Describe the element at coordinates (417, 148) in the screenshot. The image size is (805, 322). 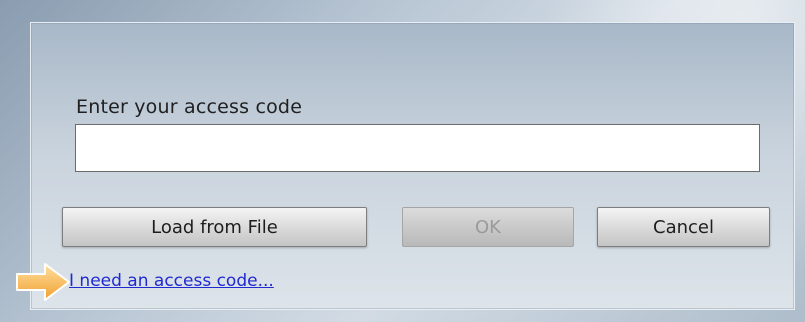
I see `access-code-input` at that location.